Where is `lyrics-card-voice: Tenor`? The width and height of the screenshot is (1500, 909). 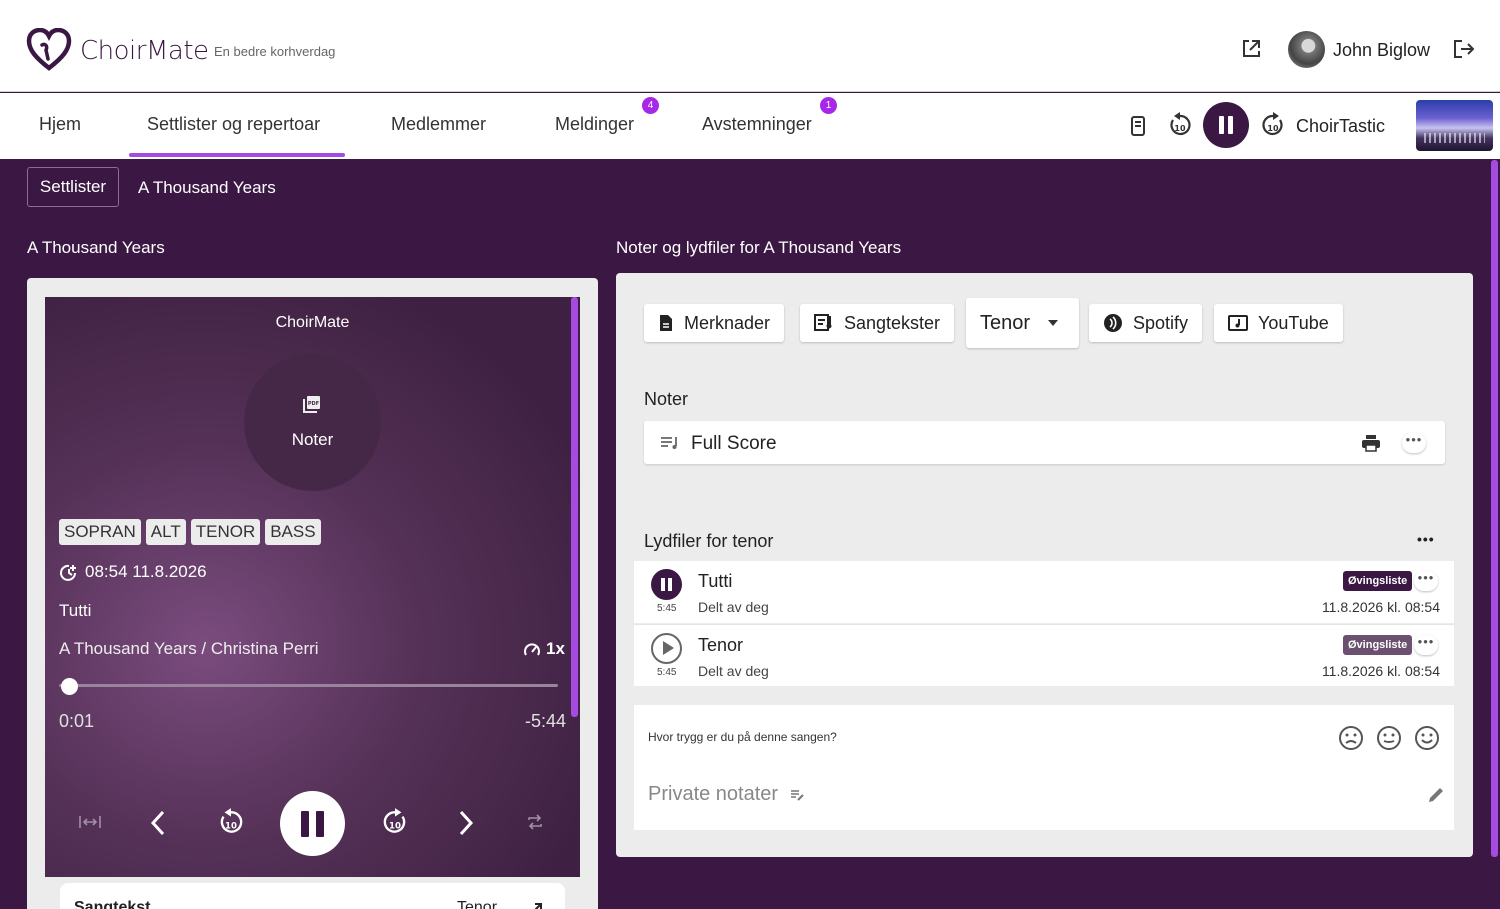 lyrics-card-voice: Tenor is located at coordinates (477, 904).